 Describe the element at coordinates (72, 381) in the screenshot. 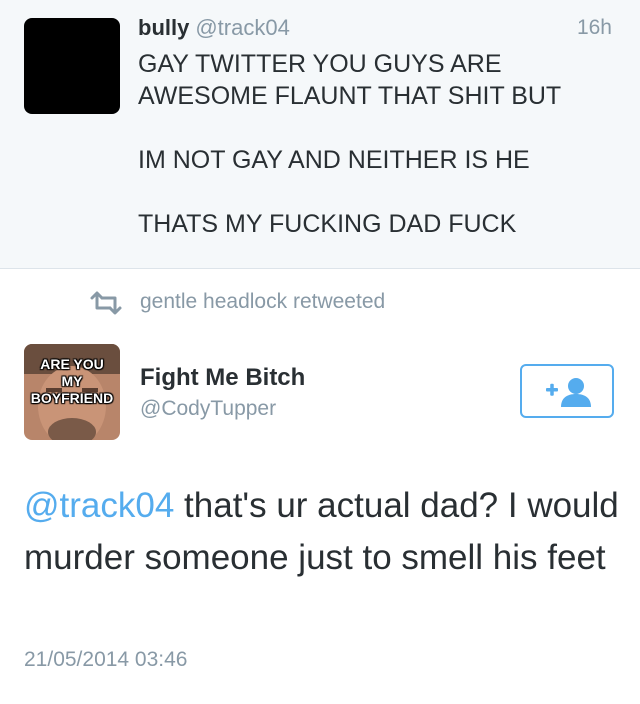

I see `avatar-caption: ARE YOU MY BOYFRIEND` at that location.